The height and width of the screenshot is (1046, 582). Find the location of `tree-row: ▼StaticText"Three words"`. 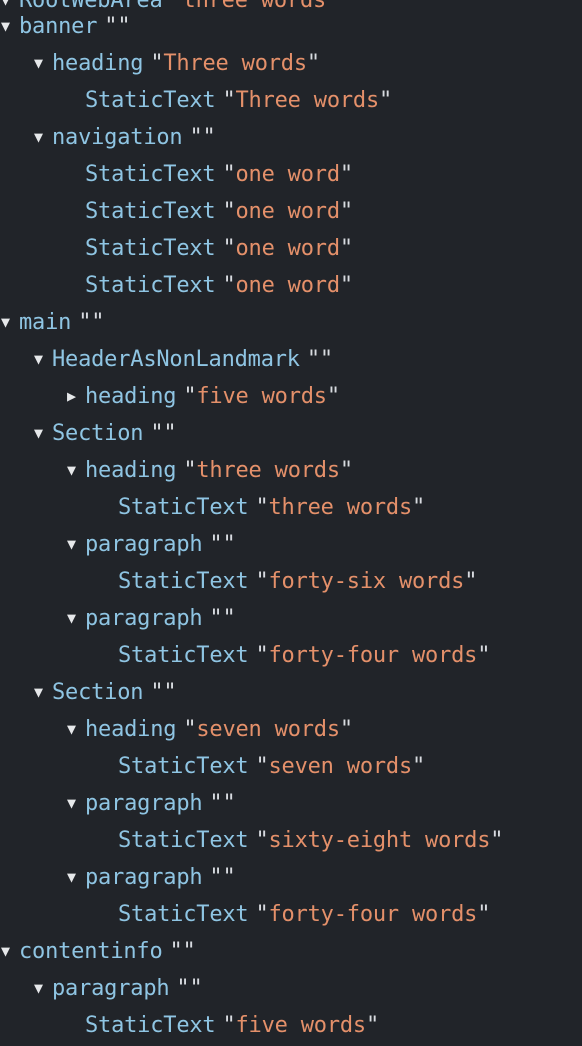

tree-row: ▼StaticText"Three words" is located at coordinates (291, 100).